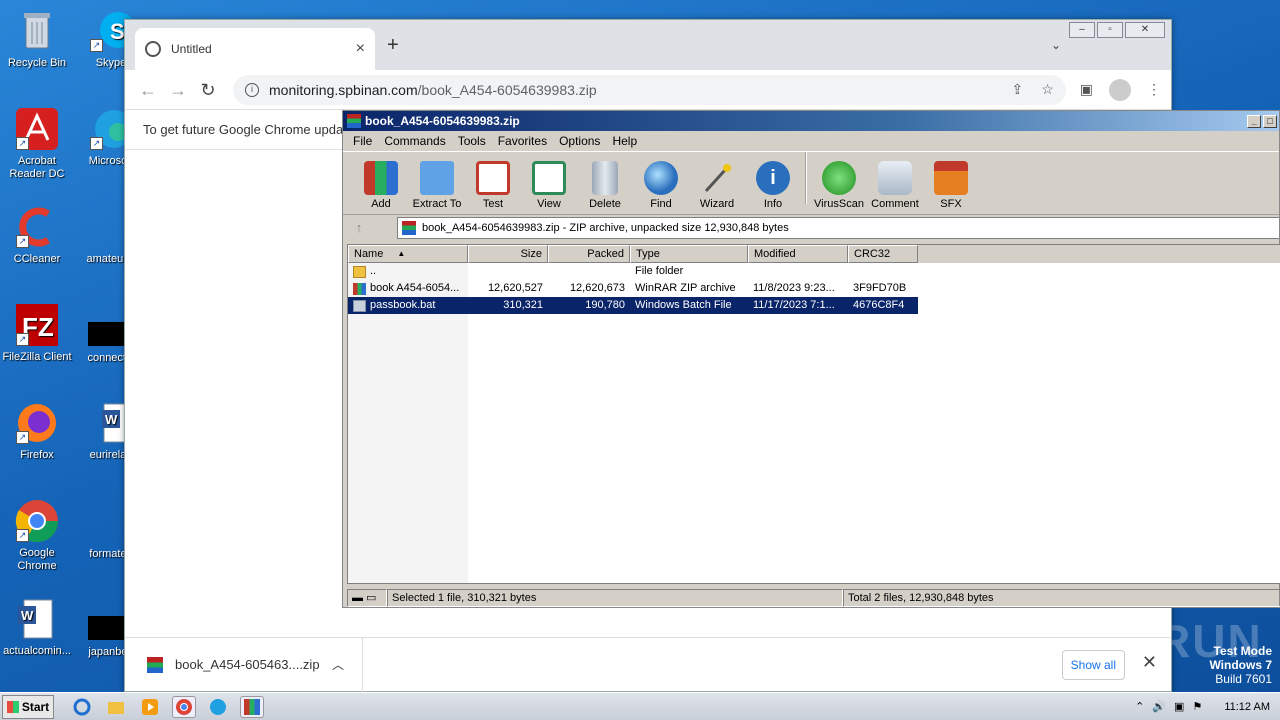 This screenshot has width=1280, height=720. What do you see at coordinates (839, 204) in the screenshot?
I see `tool-label: VirusScan` at bounding box center [839, 204].